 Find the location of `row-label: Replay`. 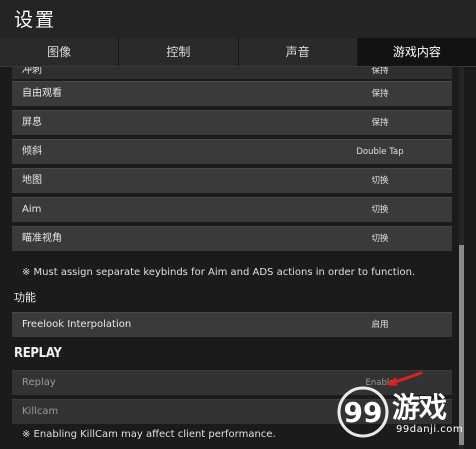

row-label: Replay is located at coordinates (39, 382).